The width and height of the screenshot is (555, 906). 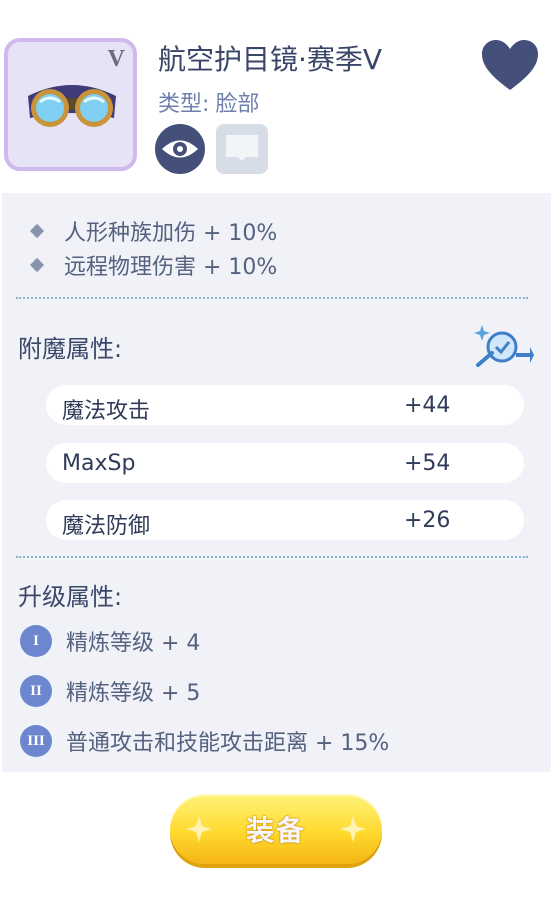 What do you see at coordinates (171, 233) in the screenshot?
I see `base-attribute-text: 人形种族加伤 + 10%` at bounding box center [171, 233].